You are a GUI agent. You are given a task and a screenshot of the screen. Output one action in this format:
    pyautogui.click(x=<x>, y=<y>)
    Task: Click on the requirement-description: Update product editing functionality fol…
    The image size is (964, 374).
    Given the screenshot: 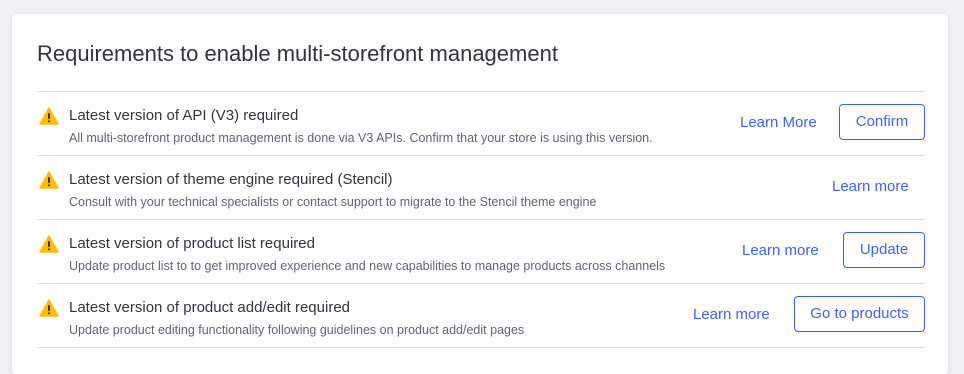 What is the action you would take?
    pyautogui.click(x=297, y=330)
    